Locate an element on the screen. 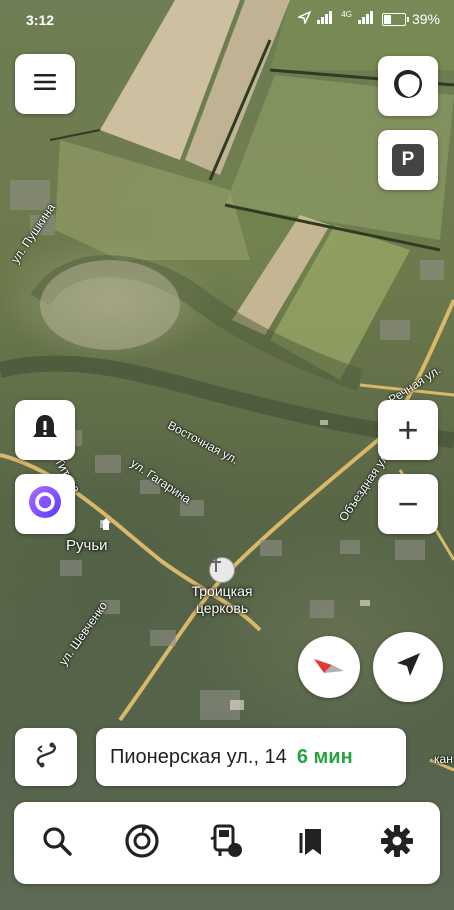  compass-button is located at coordinates (329, 667).